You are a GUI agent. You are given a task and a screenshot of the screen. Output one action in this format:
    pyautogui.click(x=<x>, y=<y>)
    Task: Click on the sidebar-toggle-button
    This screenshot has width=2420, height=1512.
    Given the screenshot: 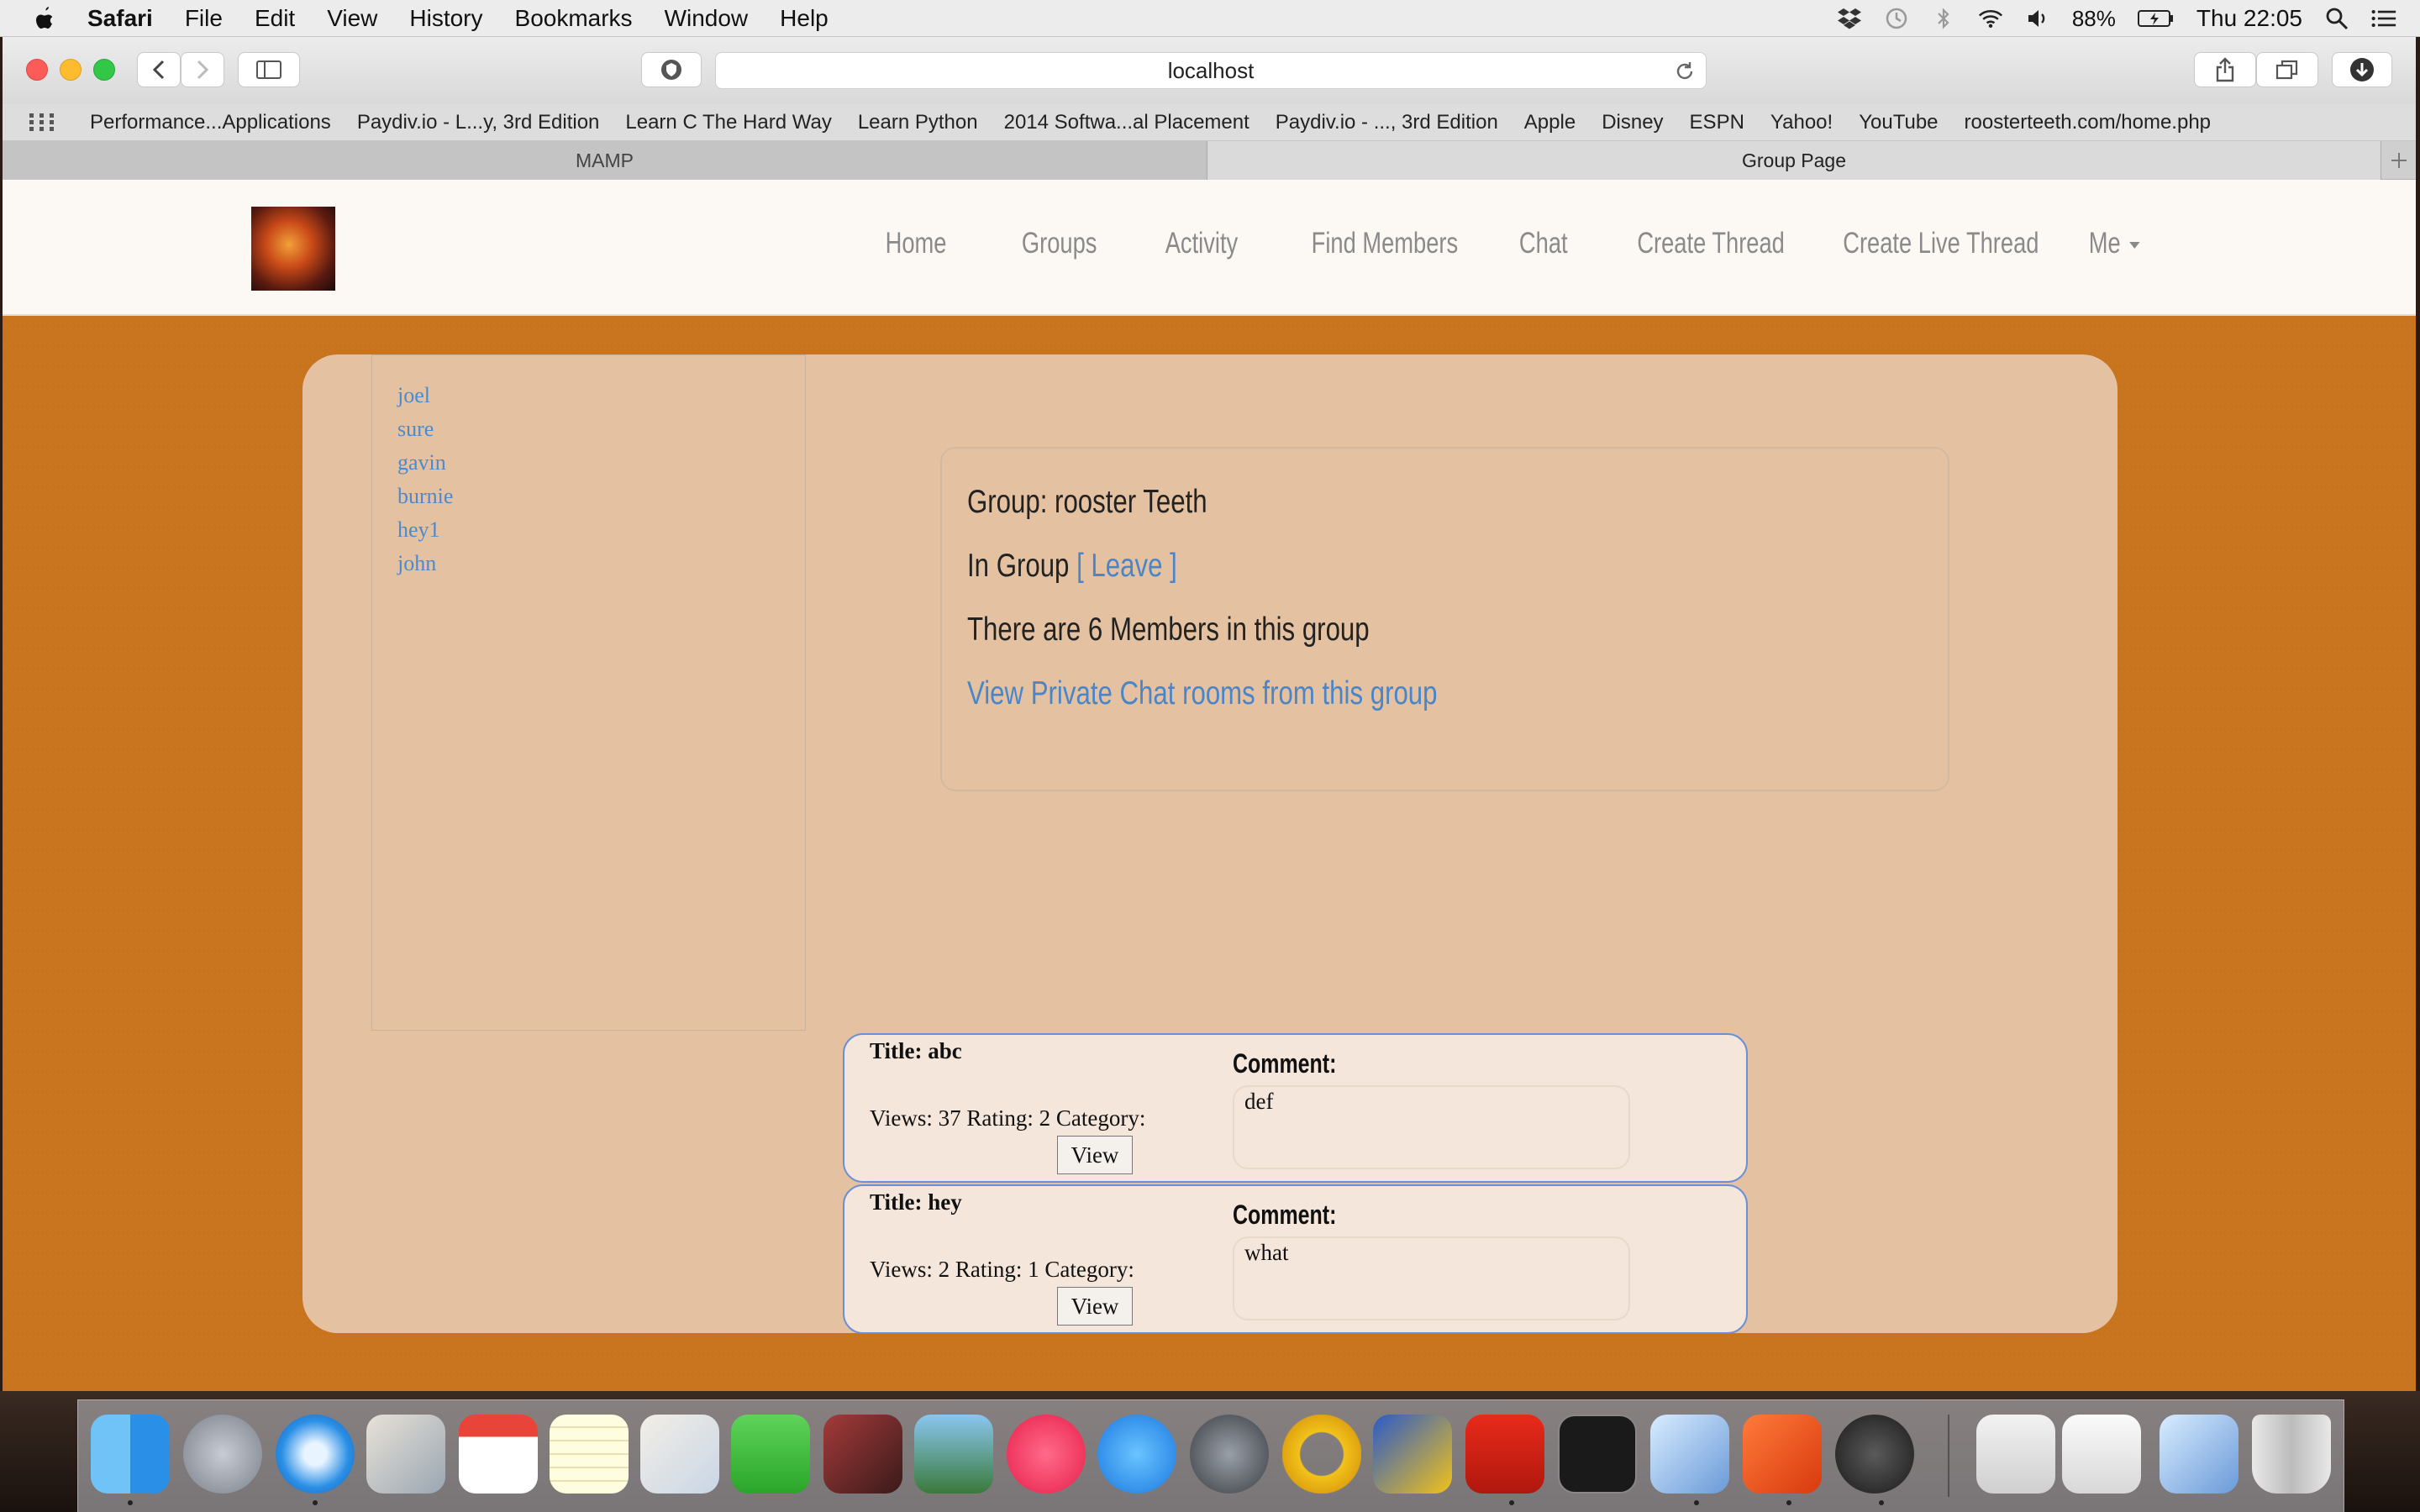 What is the action you would take?
    pyautogui.click(x=269, y=69)
    